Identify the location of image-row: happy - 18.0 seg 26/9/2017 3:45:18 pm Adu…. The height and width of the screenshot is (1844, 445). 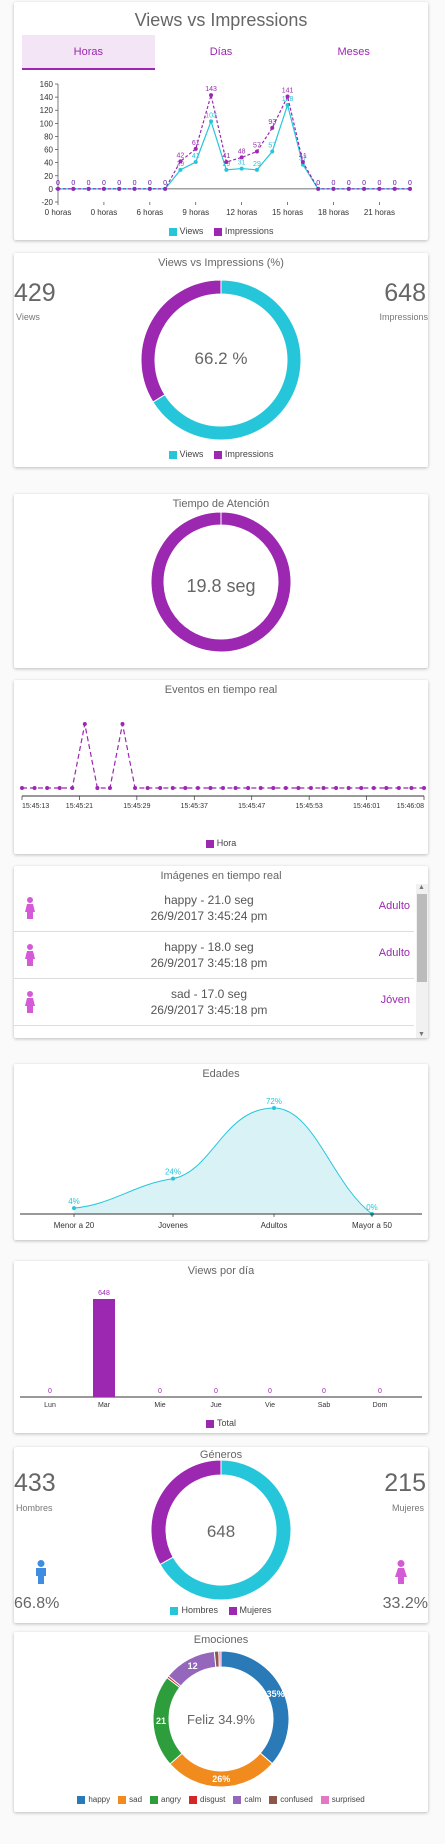
(214, 955).